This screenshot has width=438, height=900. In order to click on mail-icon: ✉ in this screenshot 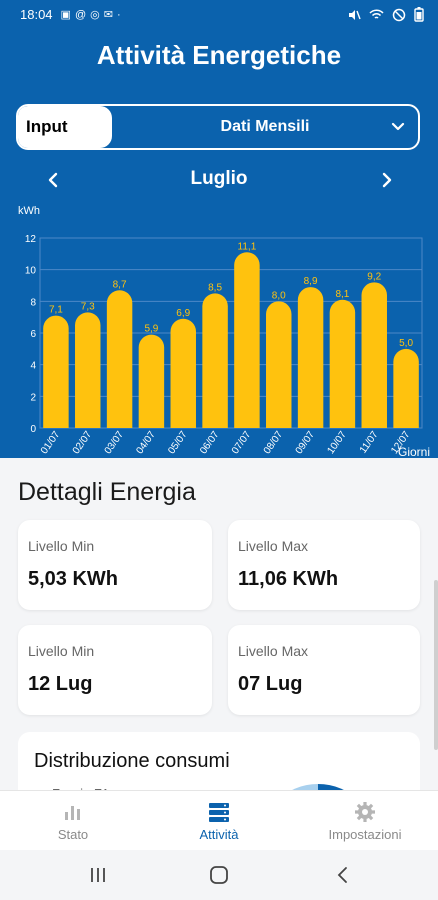, I will do `click(110, 14)`.